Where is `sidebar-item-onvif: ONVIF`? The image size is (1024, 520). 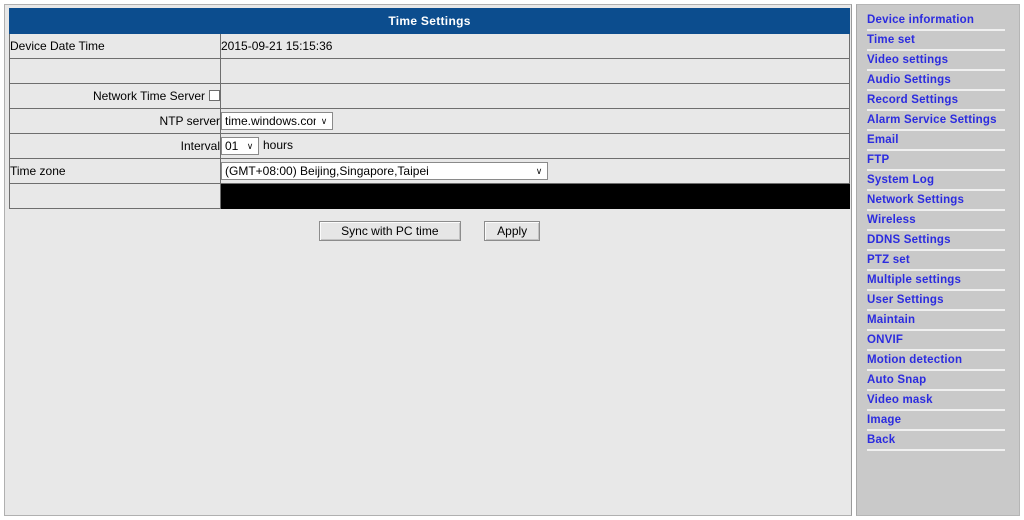 sidebar-item-onvif: ONVIF is located at coordinates (938, 342).